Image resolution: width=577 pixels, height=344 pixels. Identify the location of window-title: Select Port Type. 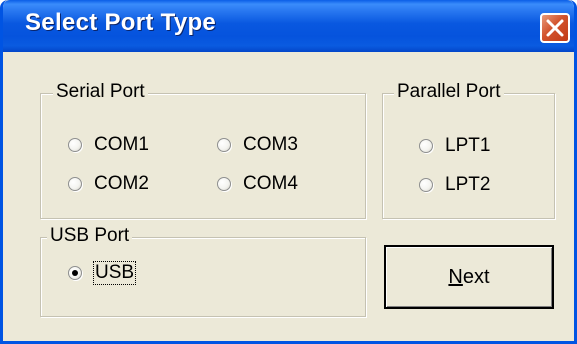
(121, 22).